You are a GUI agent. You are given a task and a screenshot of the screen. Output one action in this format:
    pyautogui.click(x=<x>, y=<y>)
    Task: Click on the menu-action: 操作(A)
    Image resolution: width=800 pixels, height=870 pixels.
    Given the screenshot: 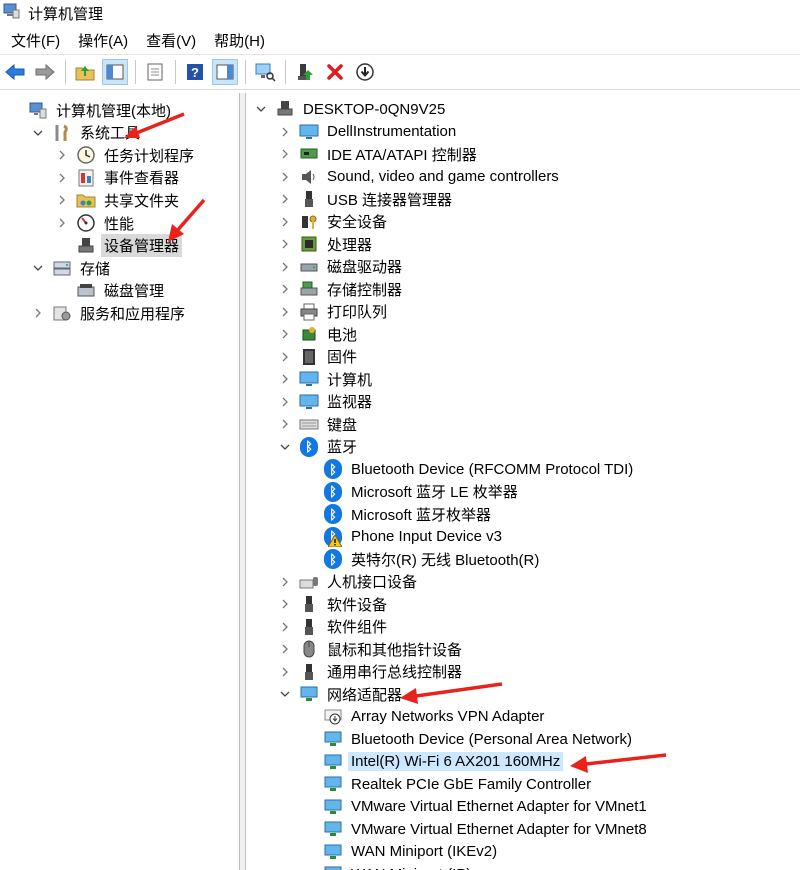 What is the action you would take?
    pyautogui.click(x=103, y=40)
    